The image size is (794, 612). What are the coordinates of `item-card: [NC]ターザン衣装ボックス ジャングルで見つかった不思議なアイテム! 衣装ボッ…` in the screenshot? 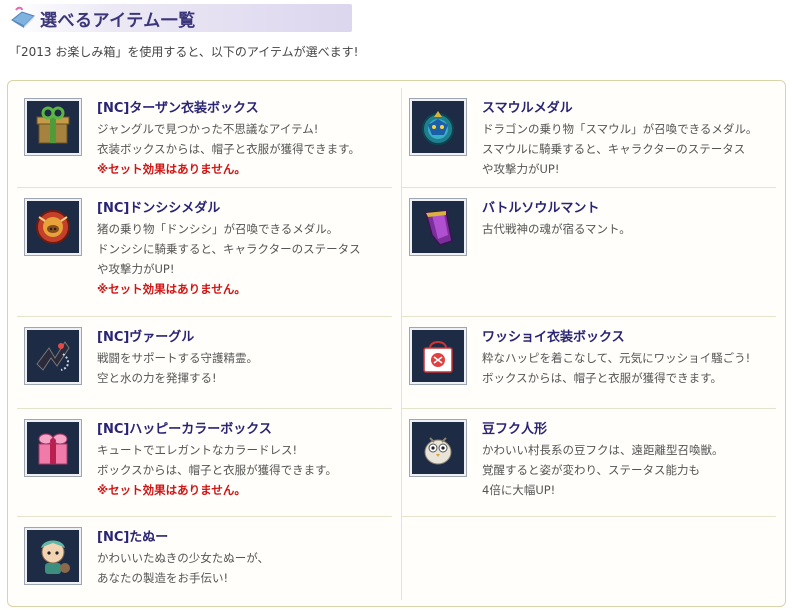 It's located at (204, 138).